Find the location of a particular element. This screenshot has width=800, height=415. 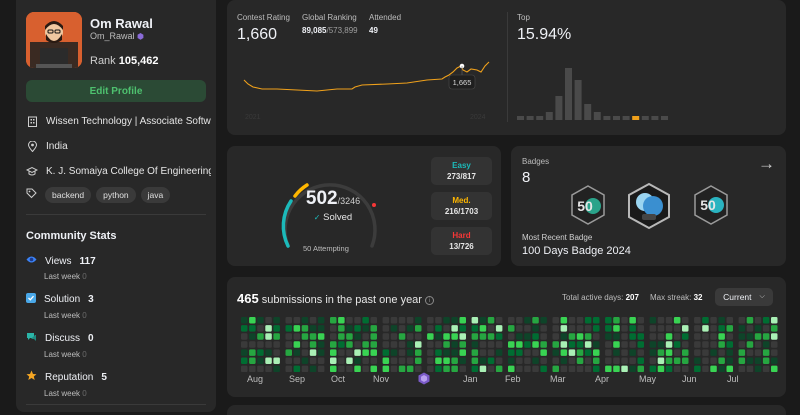

hard-stat: Hard 13/726 is located at coordinates (461, 241).